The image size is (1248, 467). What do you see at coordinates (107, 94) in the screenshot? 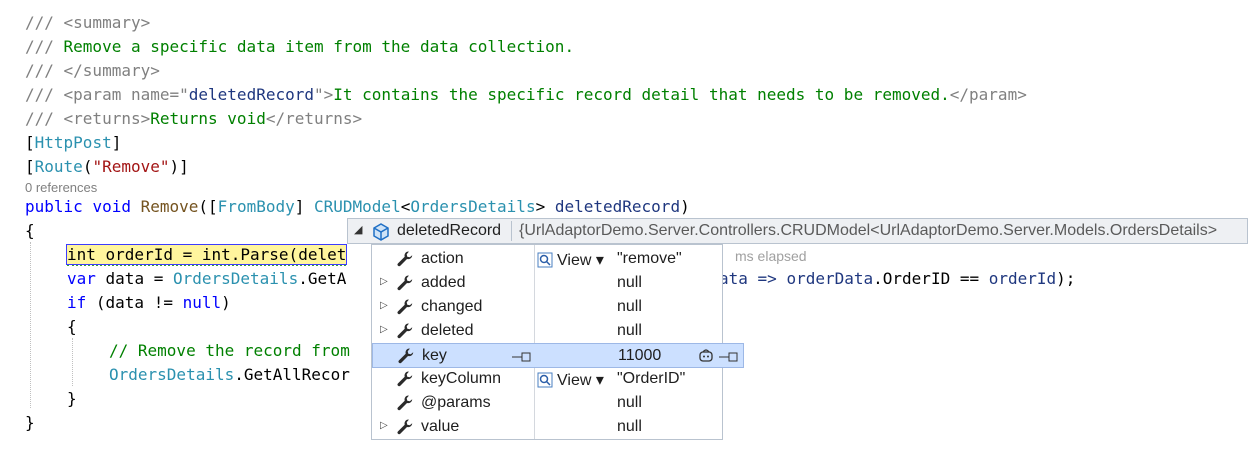
I see `doc-comment-tag: /// <param name="` at bounding box center [107, 94].